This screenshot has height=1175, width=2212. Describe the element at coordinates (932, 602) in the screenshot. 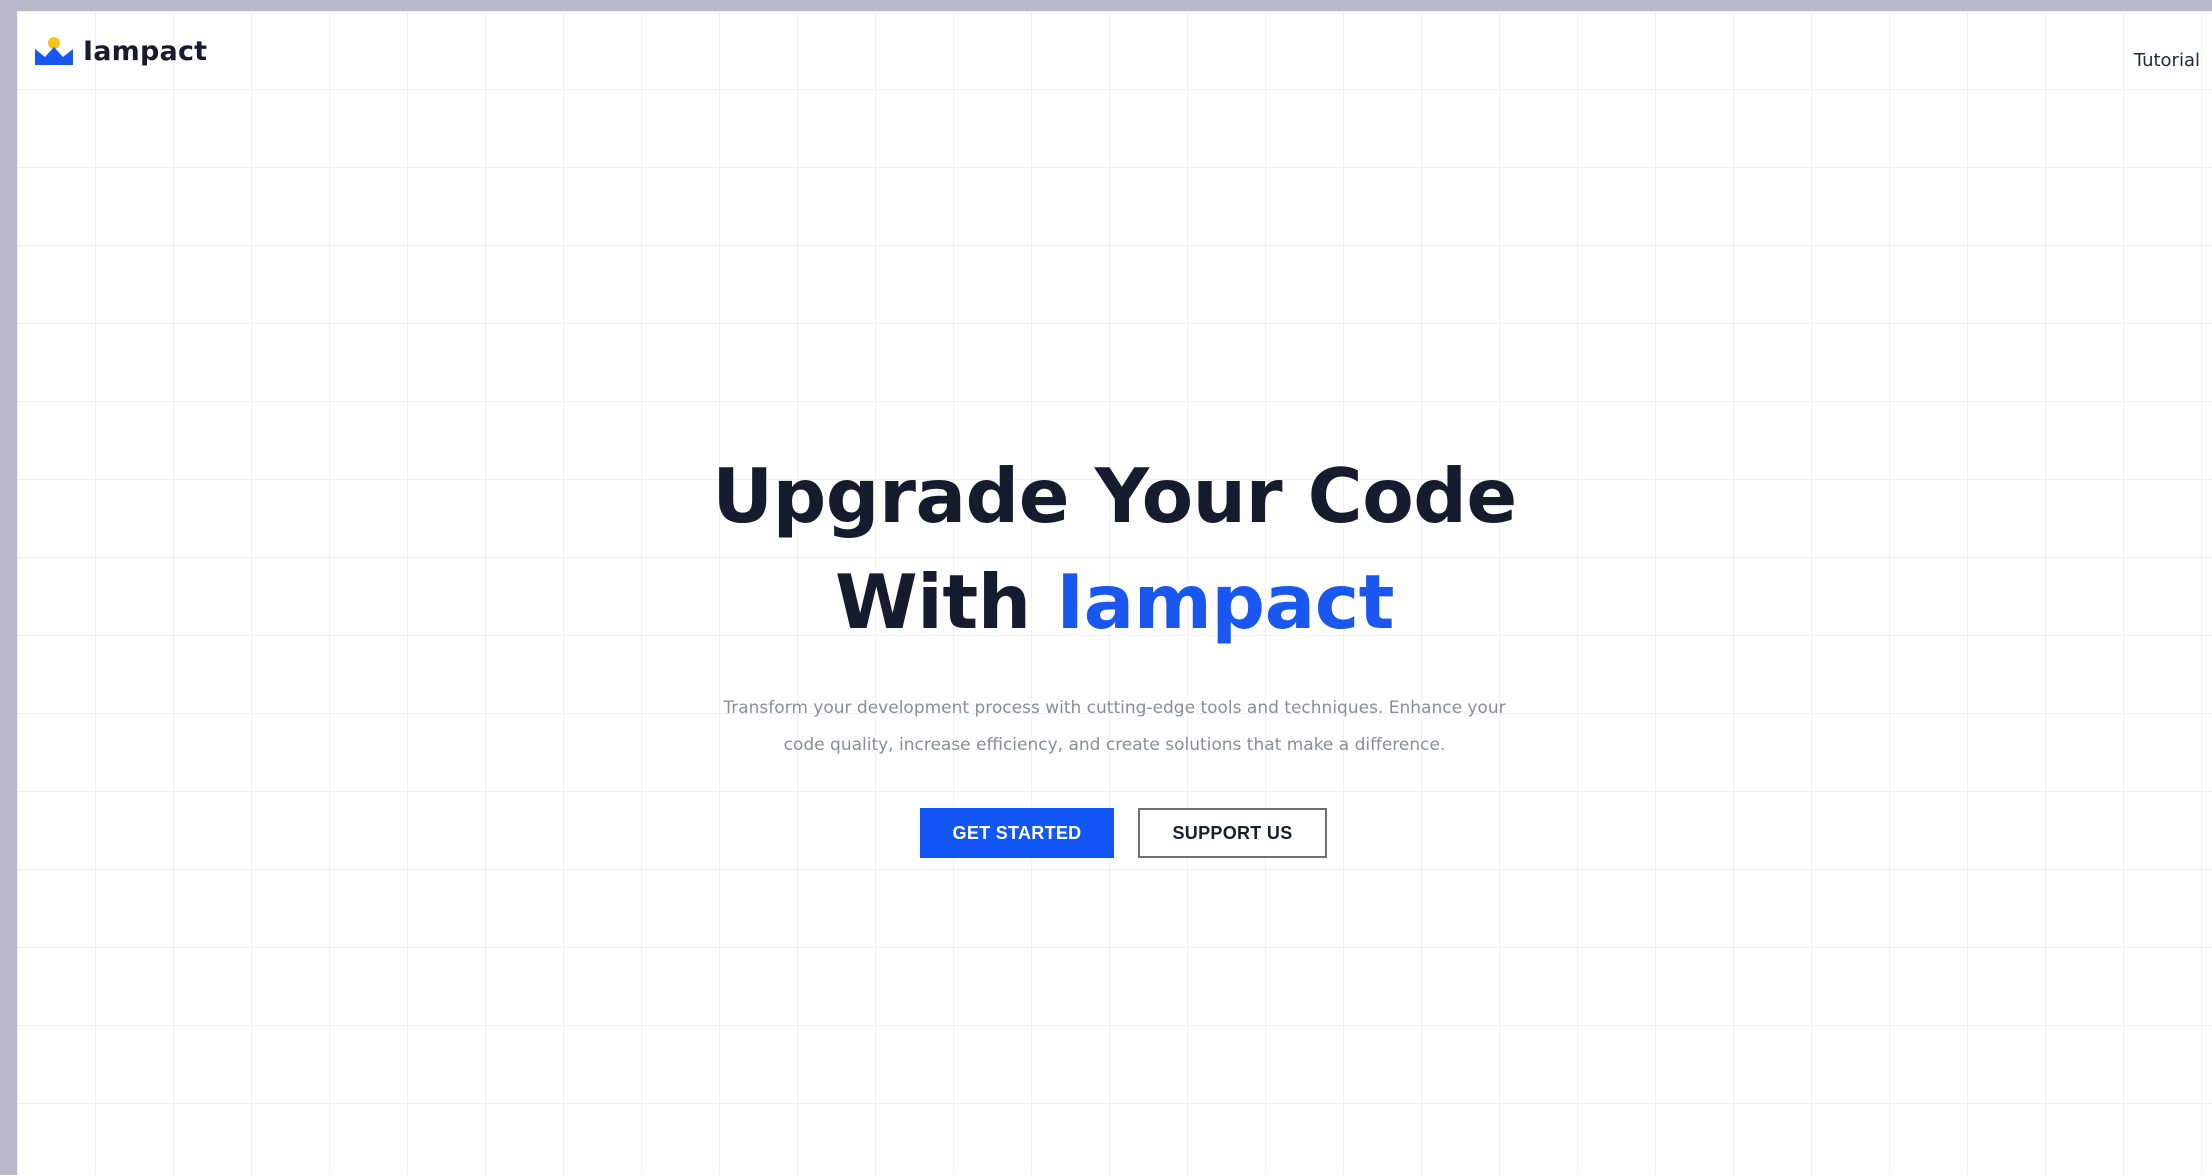

I see `hero-title-line2-prefix: With` at that location.